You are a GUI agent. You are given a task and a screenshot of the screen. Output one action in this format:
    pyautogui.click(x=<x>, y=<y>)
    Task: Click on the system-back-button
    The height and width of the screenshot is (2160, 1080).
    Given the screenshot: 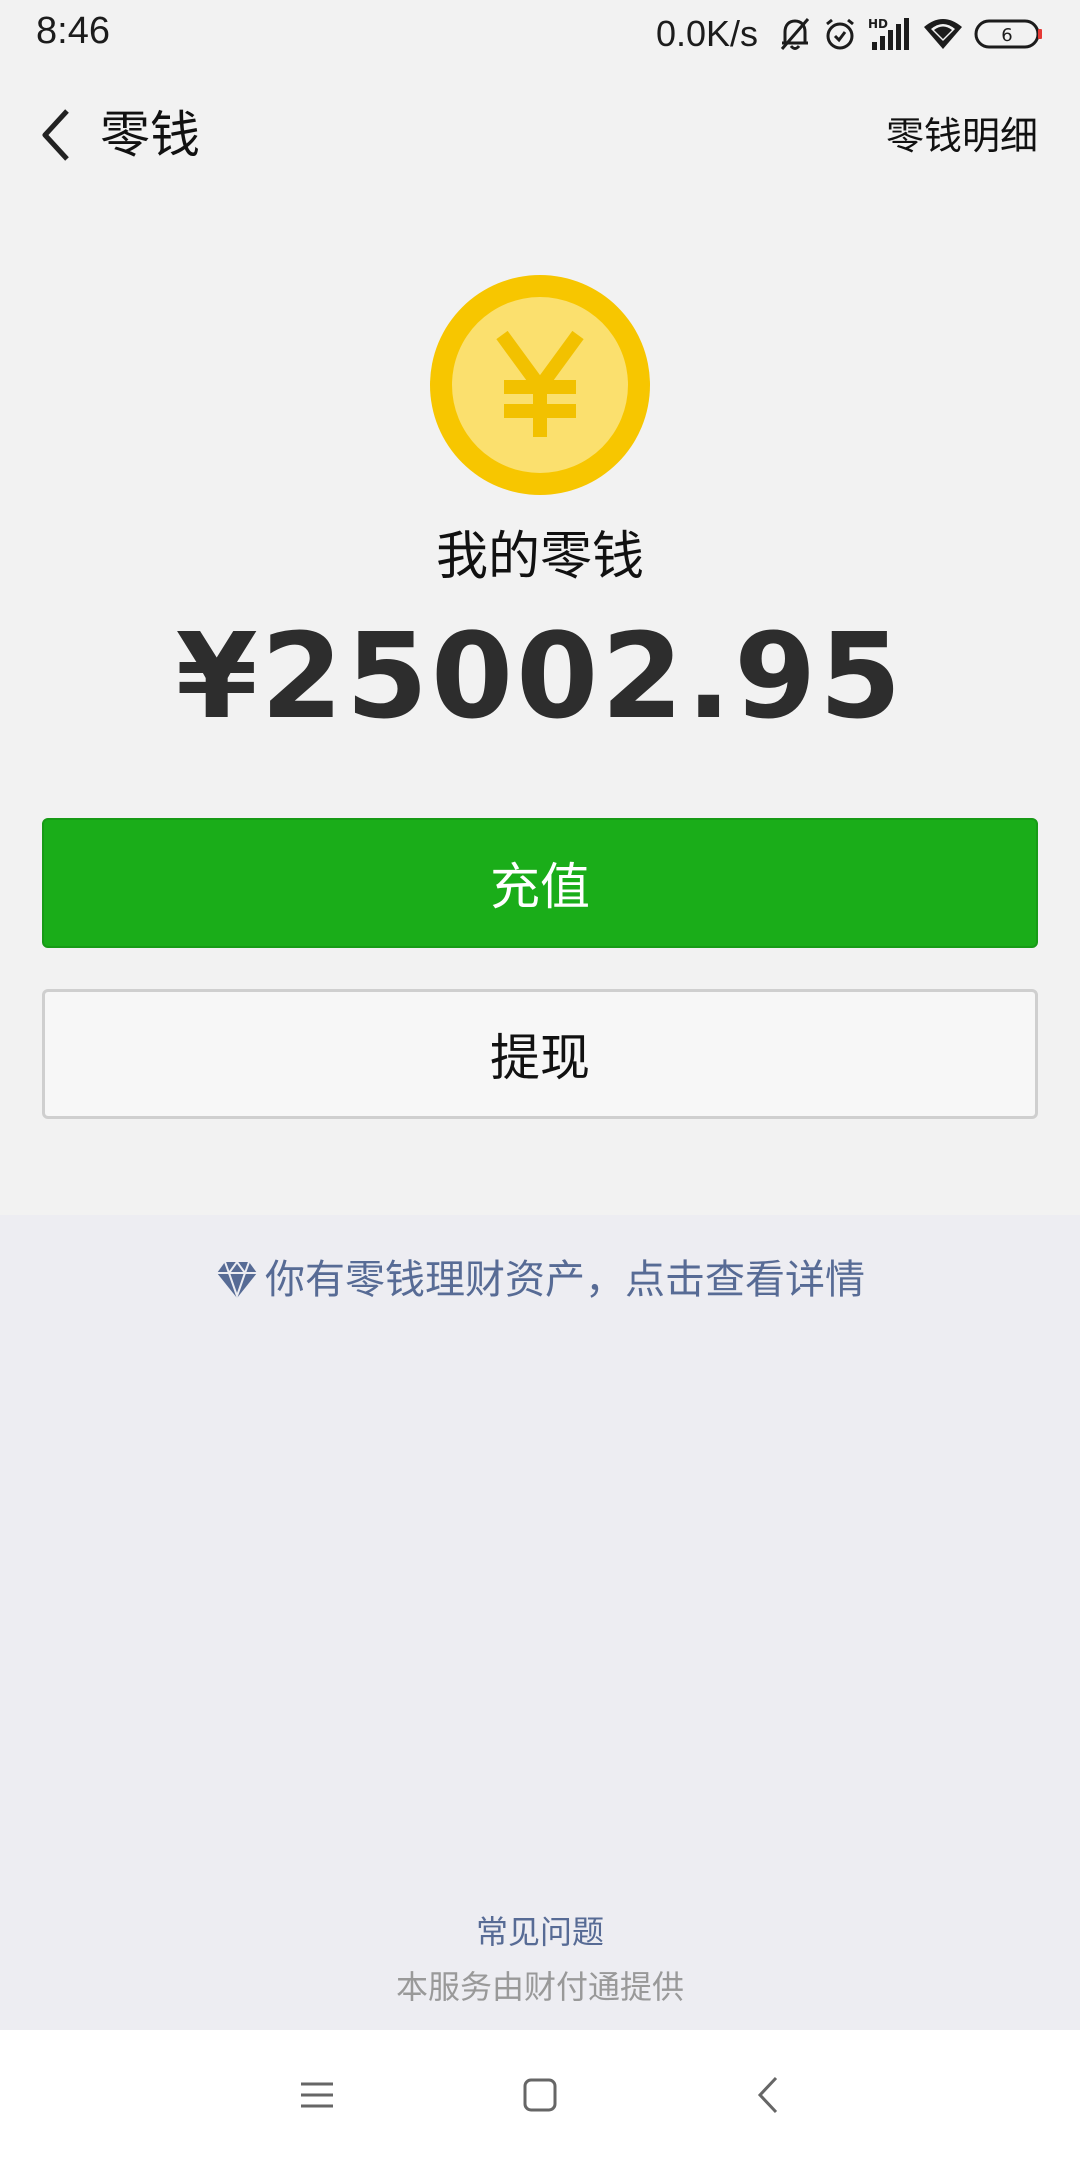 What is the action you would take?
    pyautogui.click(x=768, y=2095)
    